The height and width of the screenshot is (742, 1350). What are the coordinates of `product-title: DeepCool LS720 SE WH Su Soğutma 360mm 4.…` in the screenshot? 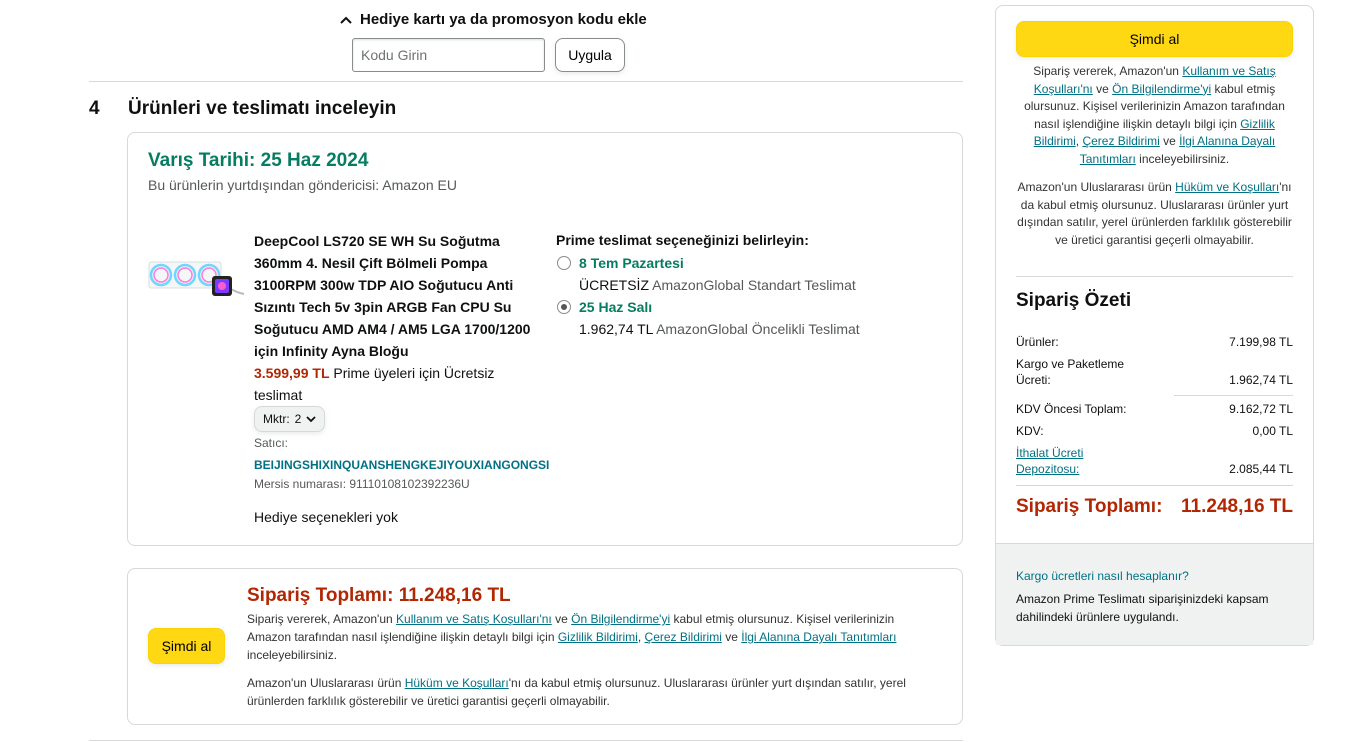 It's located at (399, 296).